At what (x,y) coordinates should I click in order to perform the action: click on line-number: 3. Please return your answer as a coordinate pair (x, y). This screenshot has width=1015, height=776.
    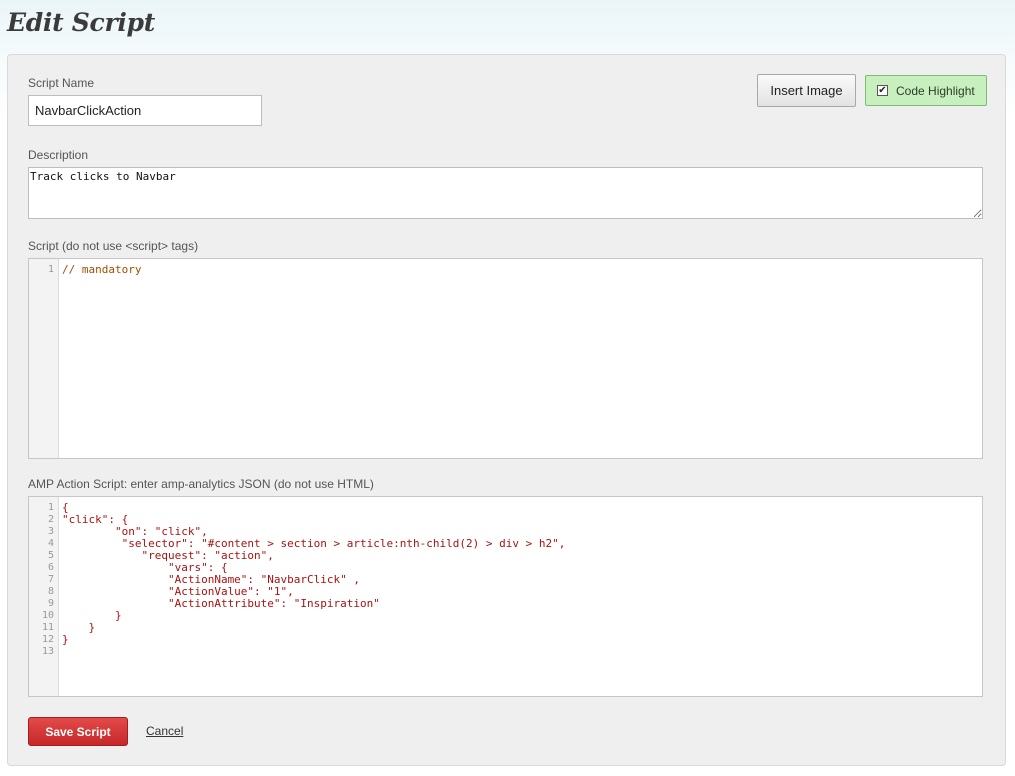
    Looking at the image, I should click on (50, 531).